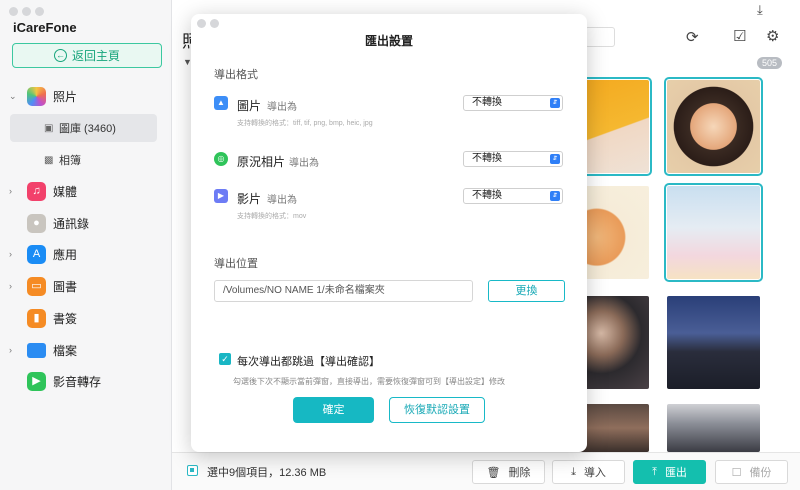 The image size is (800, 490). Describe the element at coordinates (249, 106) in the screenshot. I see `format-name-image: 圖片` at that location.